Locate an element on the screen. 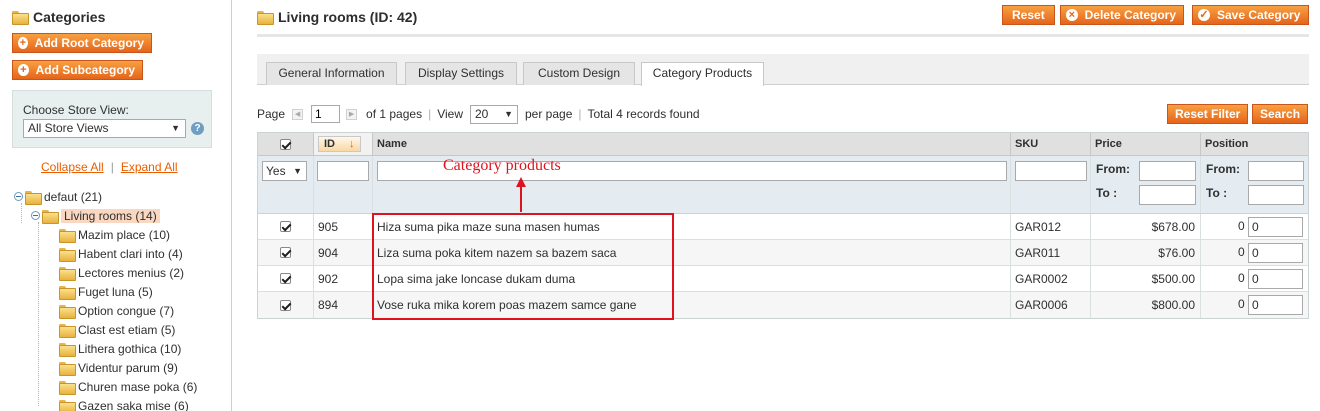 Image resolution: width=1320 pixels, height=411 pixels. store-view-select: All Store Views ▼ is located at coordinates (104, 128).